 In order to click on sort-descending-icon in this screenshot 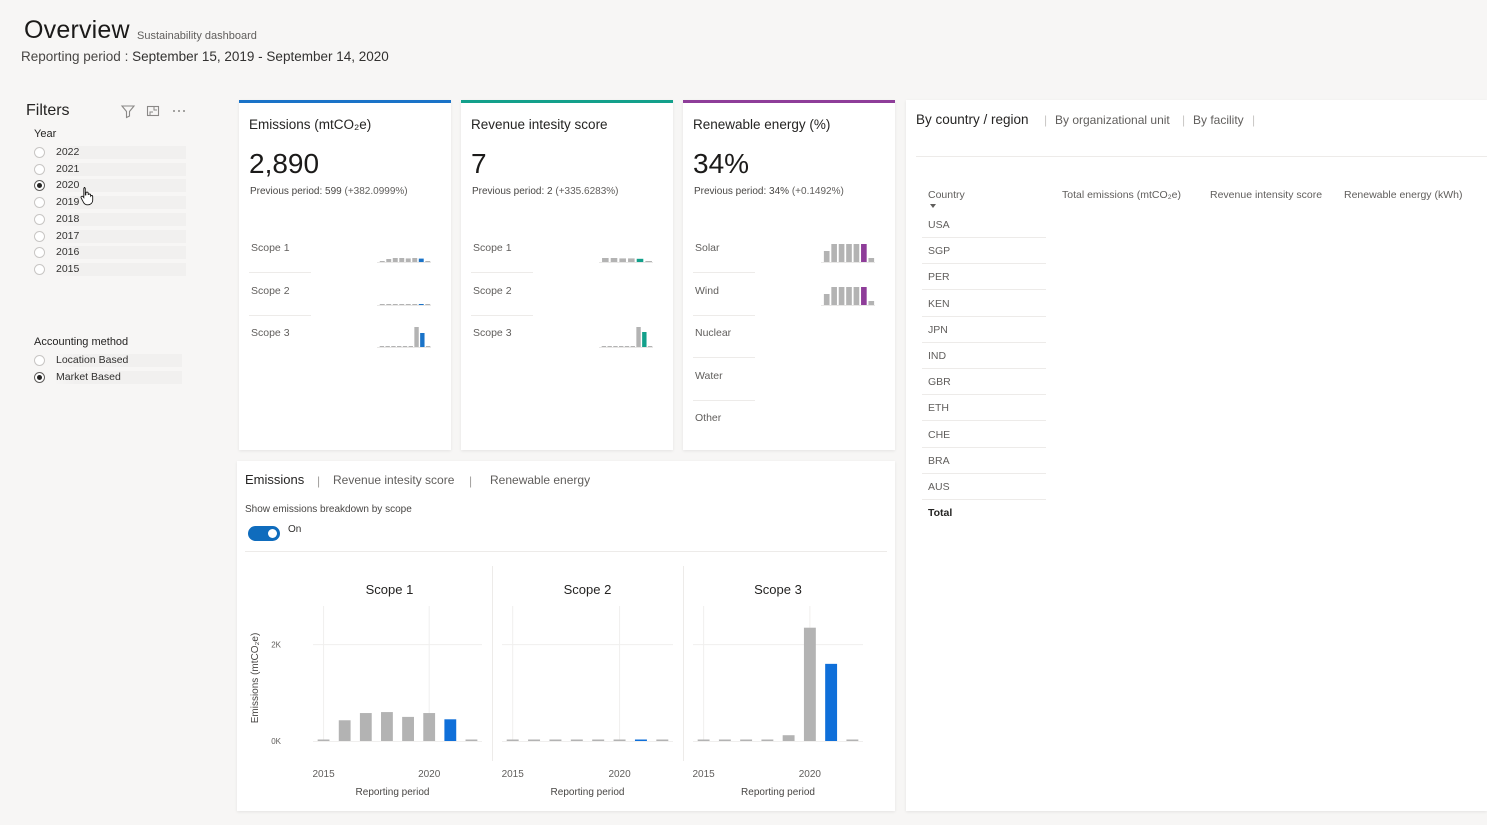, I will do `click(933, 206)`.